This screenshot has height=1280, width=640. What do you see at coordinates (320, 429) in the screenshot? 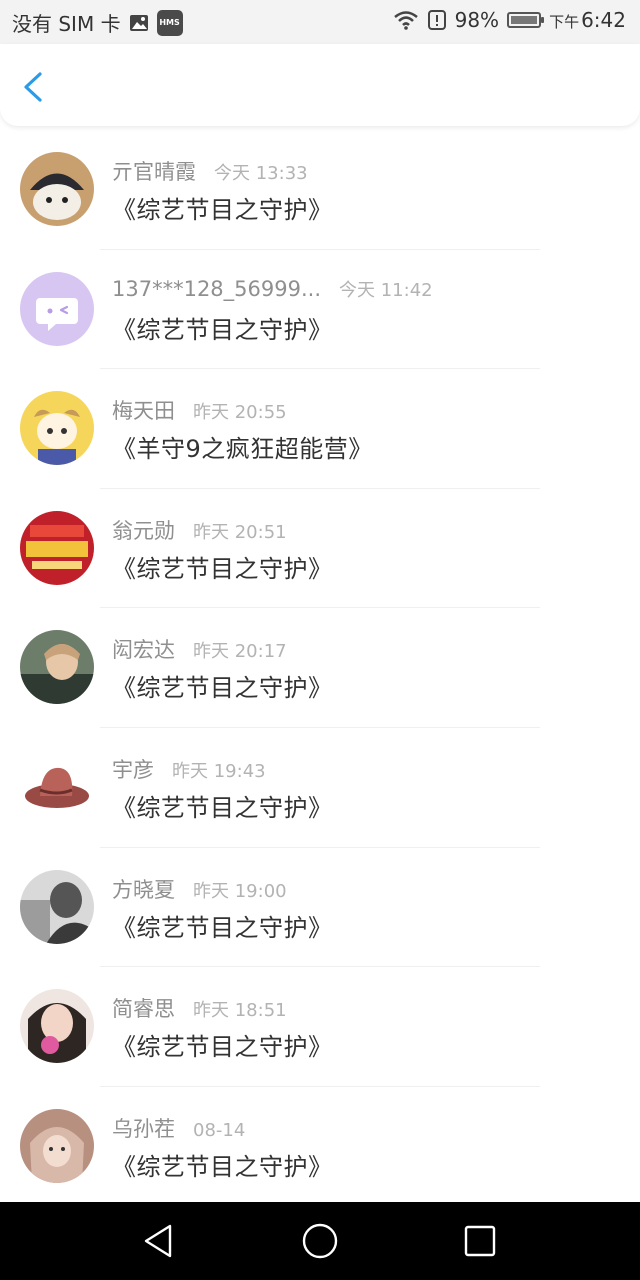
I see `list-item: 梅天田 昨天 20:55 《羊守9之疯狂超能营》` at bounding box center [320, 429].